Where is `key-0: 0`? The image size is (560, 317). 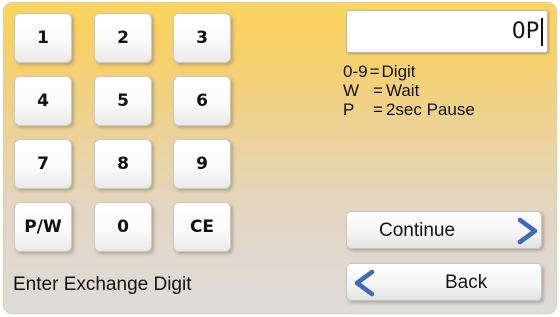
key-0: 0 is located at coordinates (123, 227).